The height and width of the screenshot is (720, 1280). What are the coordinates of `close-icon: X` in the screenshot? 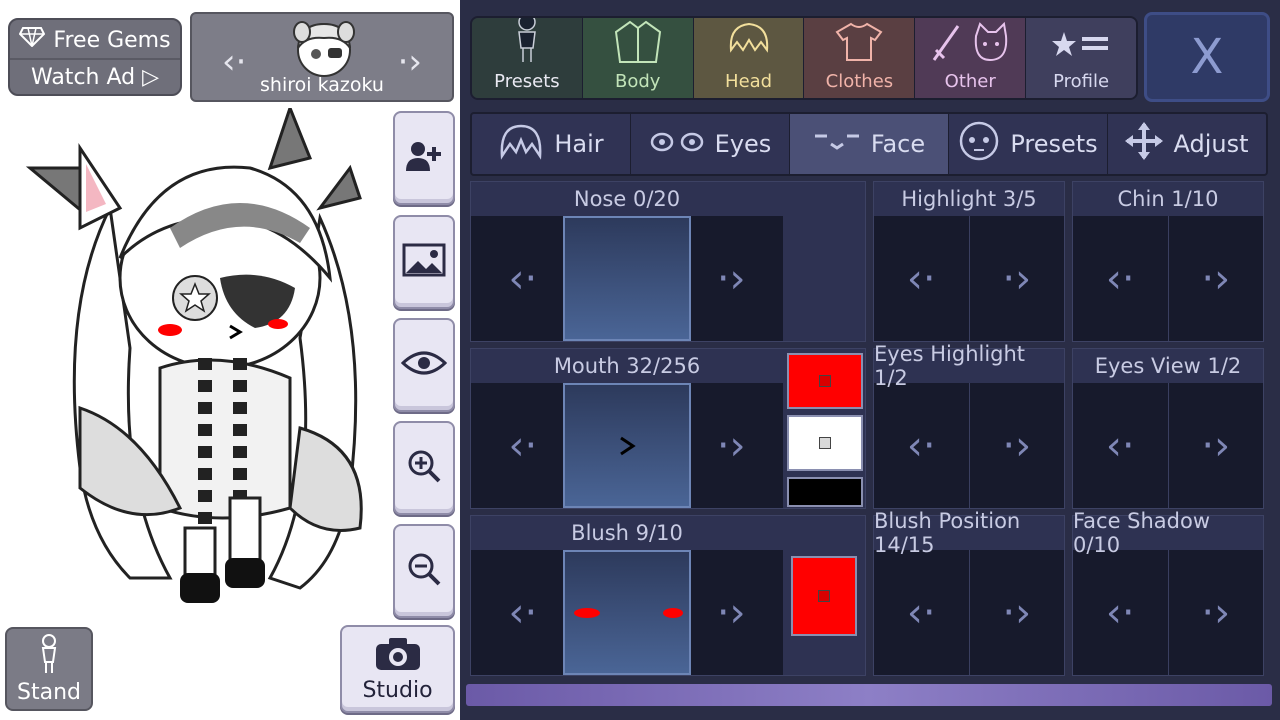 It's located at (1207, 57).